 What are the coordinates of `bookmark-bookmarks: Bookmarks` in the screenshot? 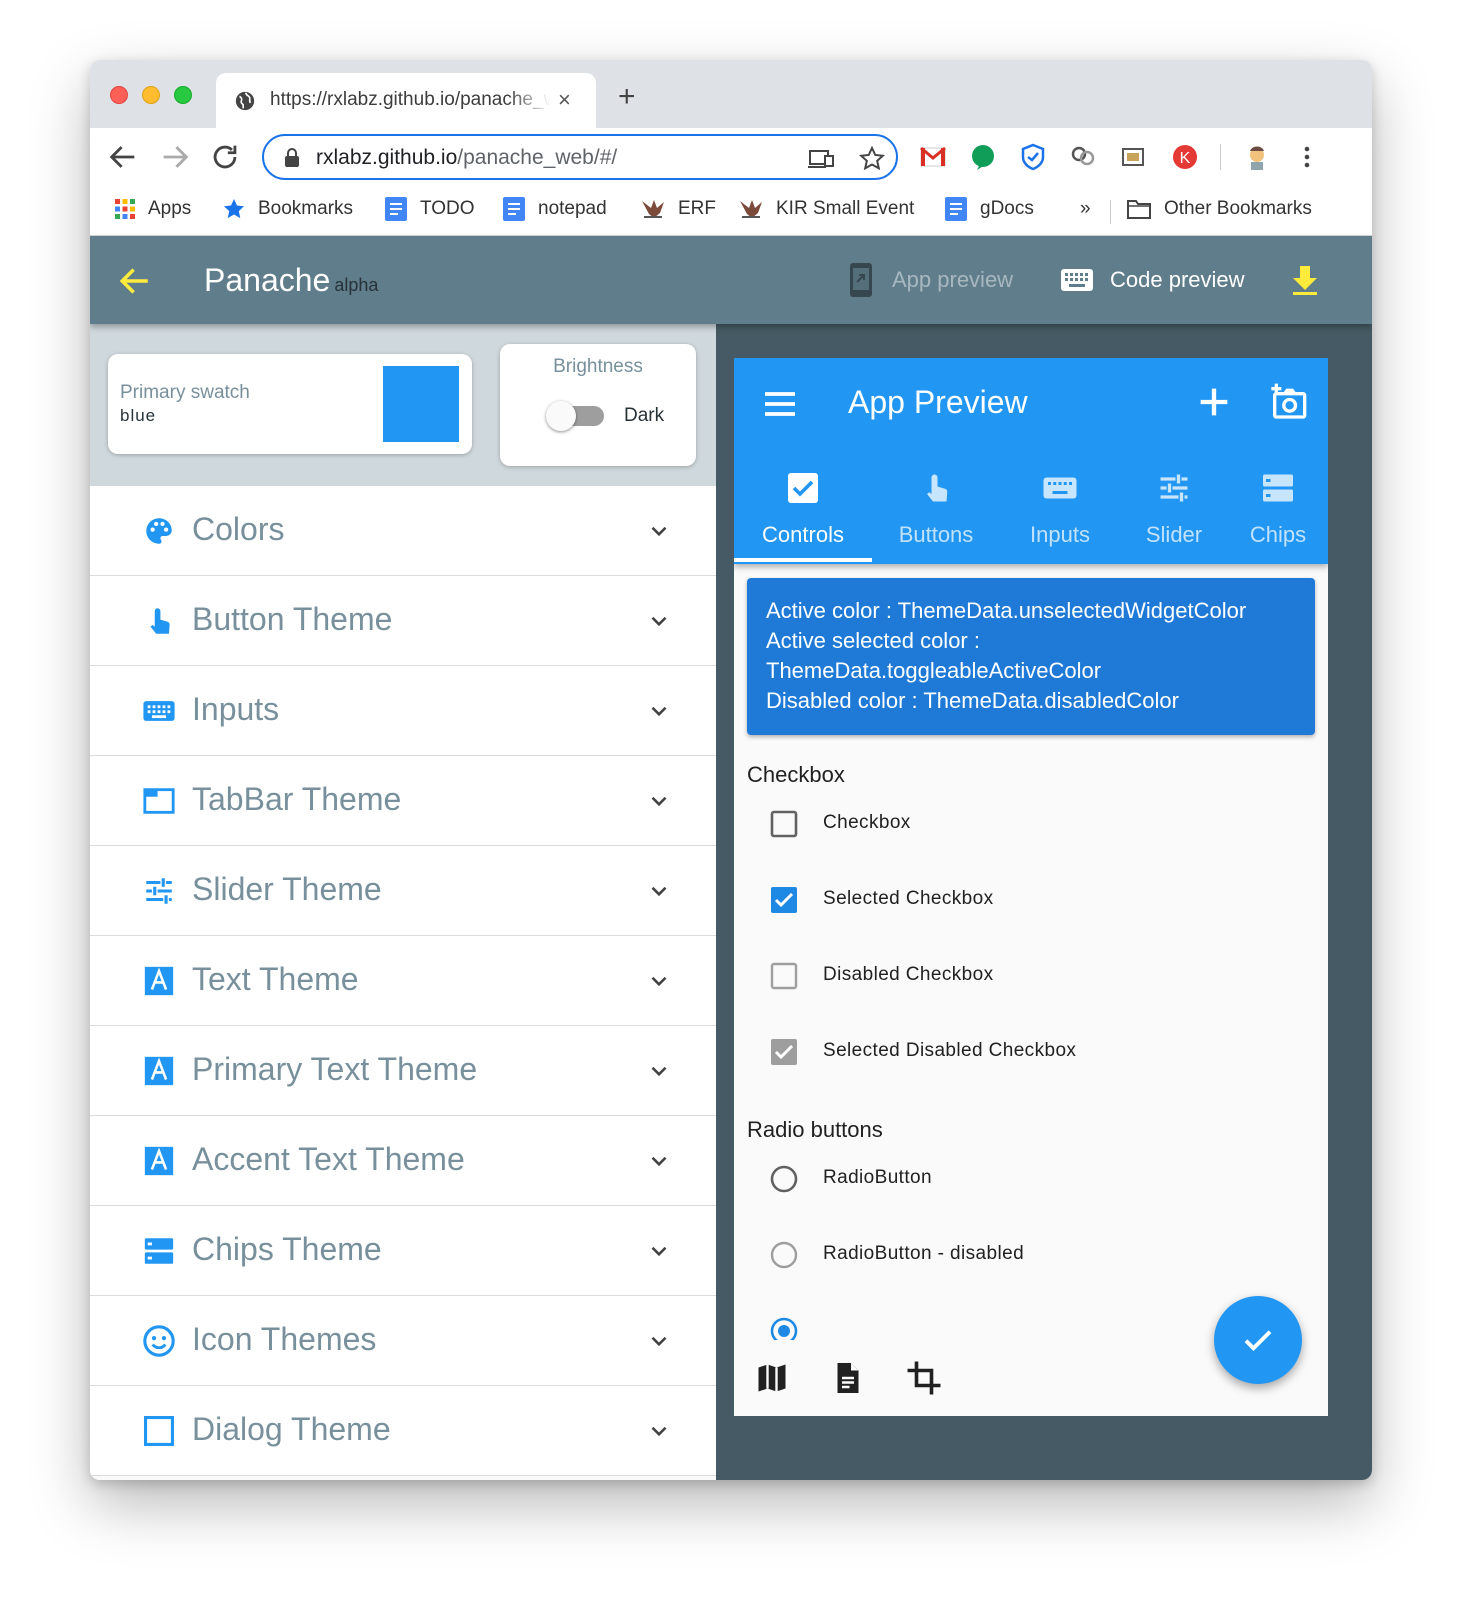 It's located at (287, 209).